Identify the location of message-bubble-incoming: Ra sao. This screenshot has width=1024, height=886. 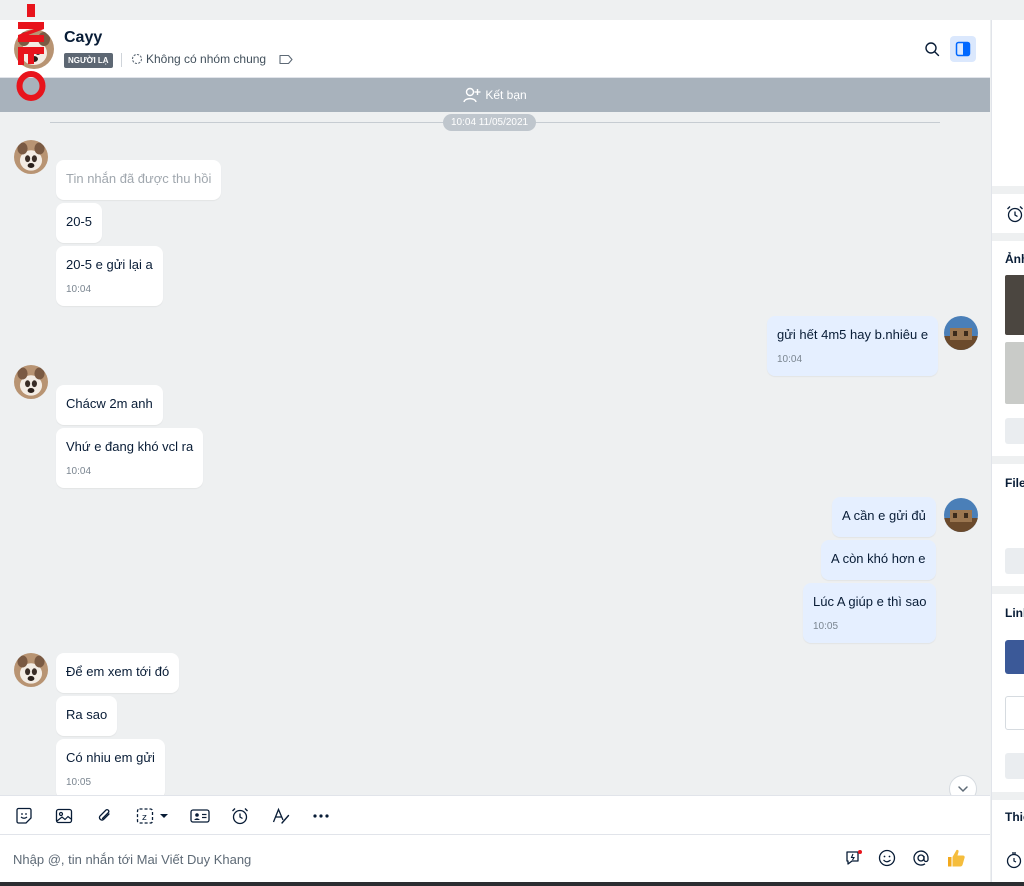
(87, 716).